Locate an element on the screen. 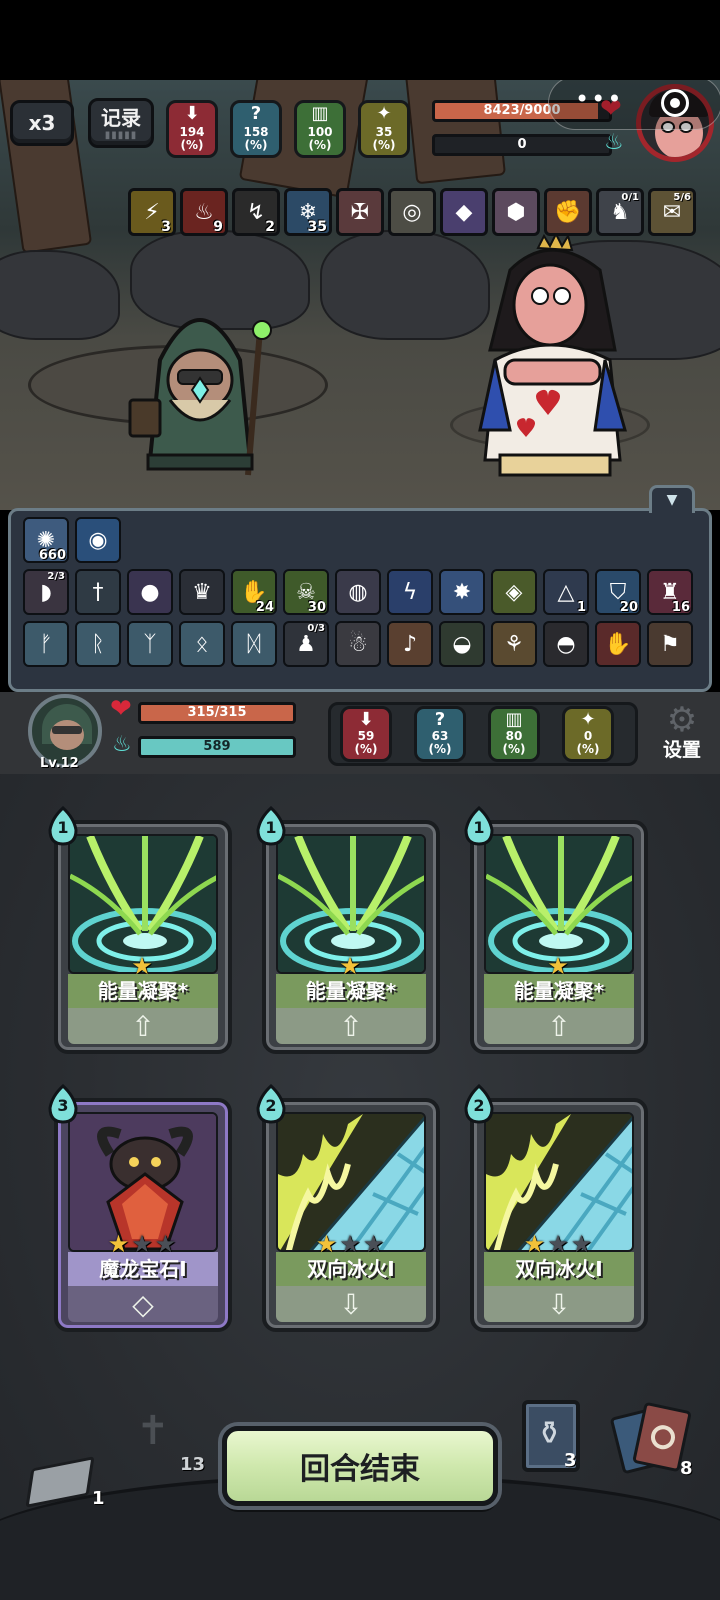  enemy-energy-bar: 0 is located at coordinates (522, 145).